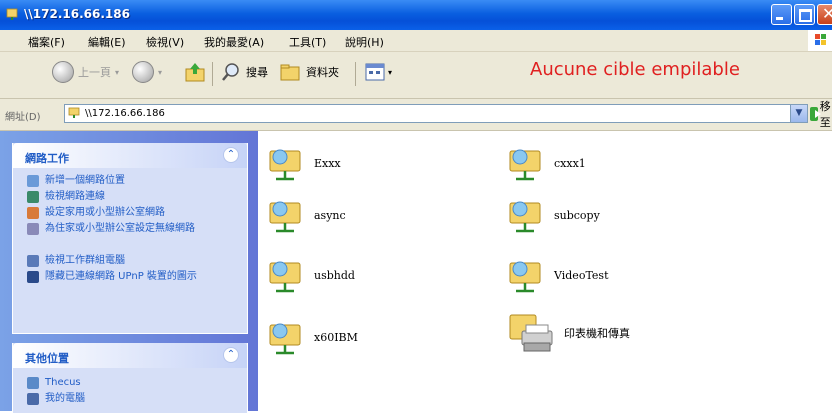 The width and height of the screenshot is (832, 414). I want to click on address-dropdown-button: ▼, so click(798, 113).